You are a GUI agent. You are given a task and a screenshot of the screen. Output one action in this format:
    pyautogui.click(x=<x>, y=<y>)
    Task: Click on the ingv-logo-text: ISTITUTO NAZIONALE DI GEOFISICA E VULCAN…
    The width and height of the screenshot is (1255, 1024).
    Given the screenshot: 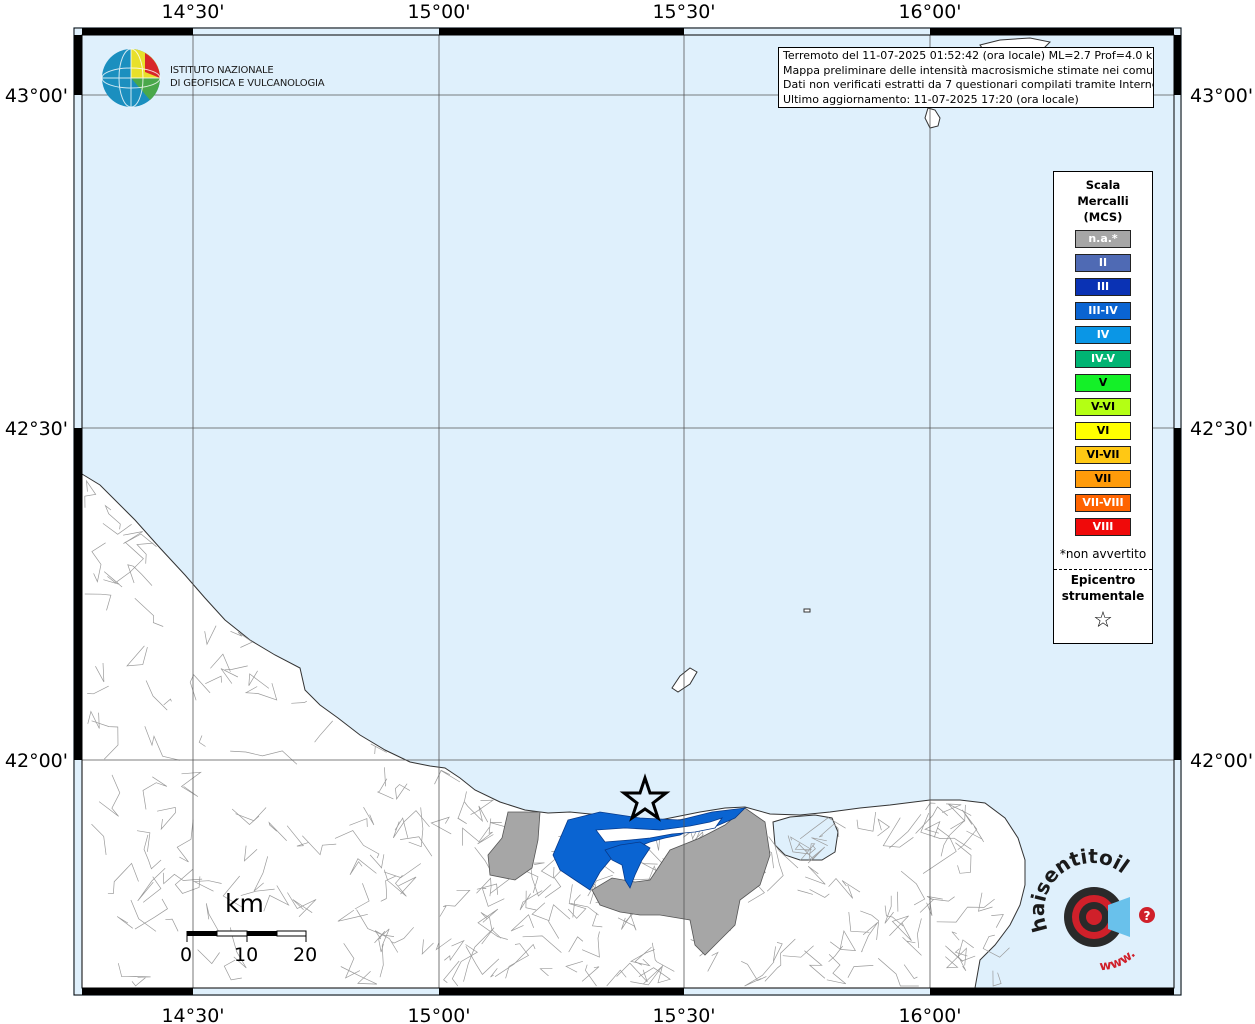 What is the action you would take?
    pyautogui.click(x=247, y=77)
    